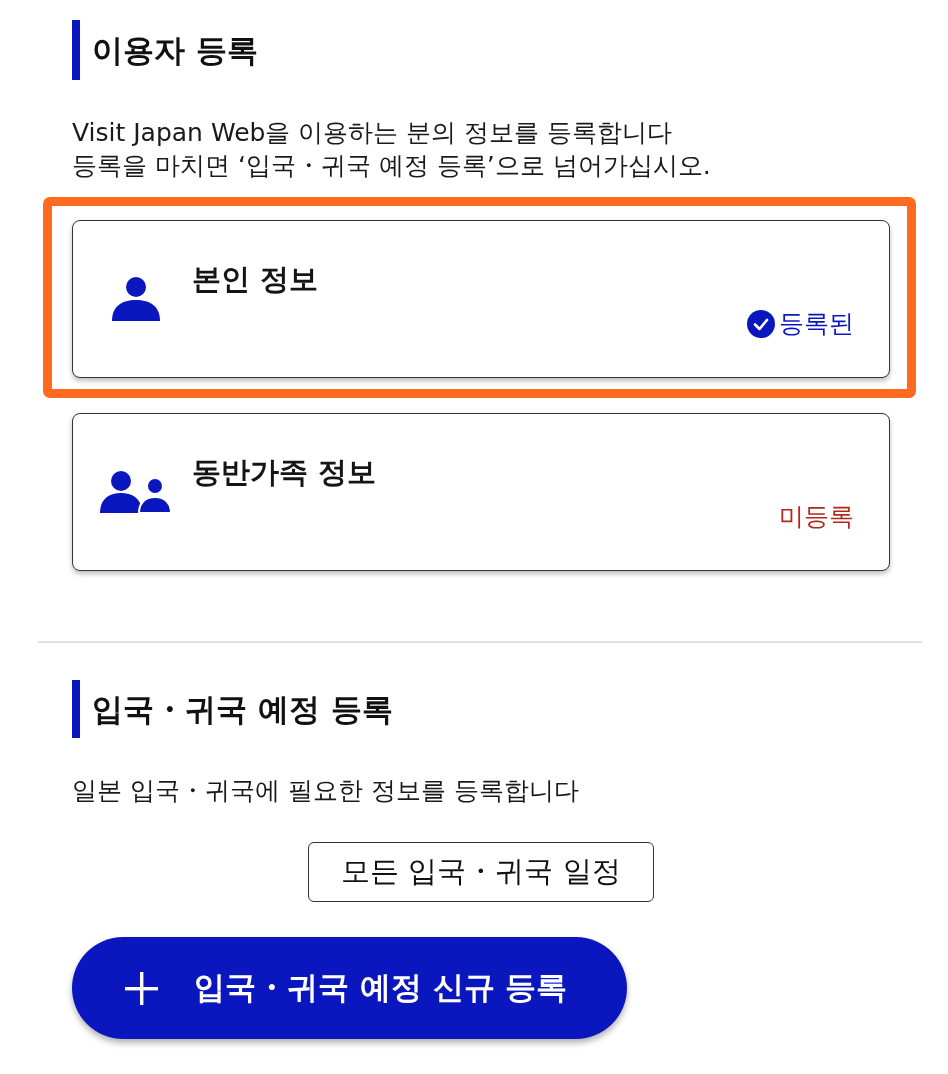  What do you see at coordinates (481, 872) in the screenshot?
I see `schedule-list-button: 모든 입국・귀국 일정` at bounding box center [481, 872].